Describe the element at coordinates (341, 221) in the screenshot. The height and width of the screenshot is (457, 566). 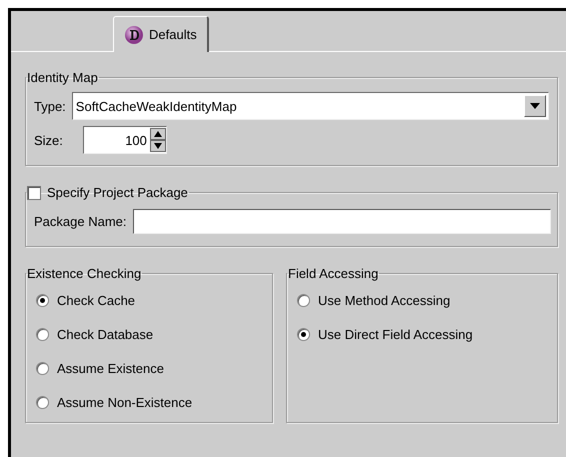
I see `package-name-field` at that location.